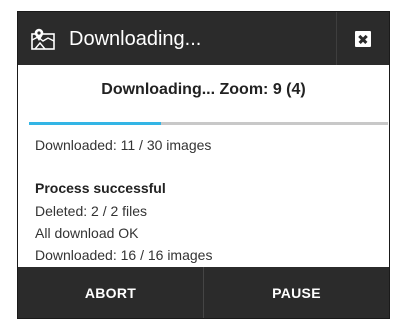 The image size is (396, 322). I want to click on download-count: Downloaded: 11 / 30 images, so click(123, 145).